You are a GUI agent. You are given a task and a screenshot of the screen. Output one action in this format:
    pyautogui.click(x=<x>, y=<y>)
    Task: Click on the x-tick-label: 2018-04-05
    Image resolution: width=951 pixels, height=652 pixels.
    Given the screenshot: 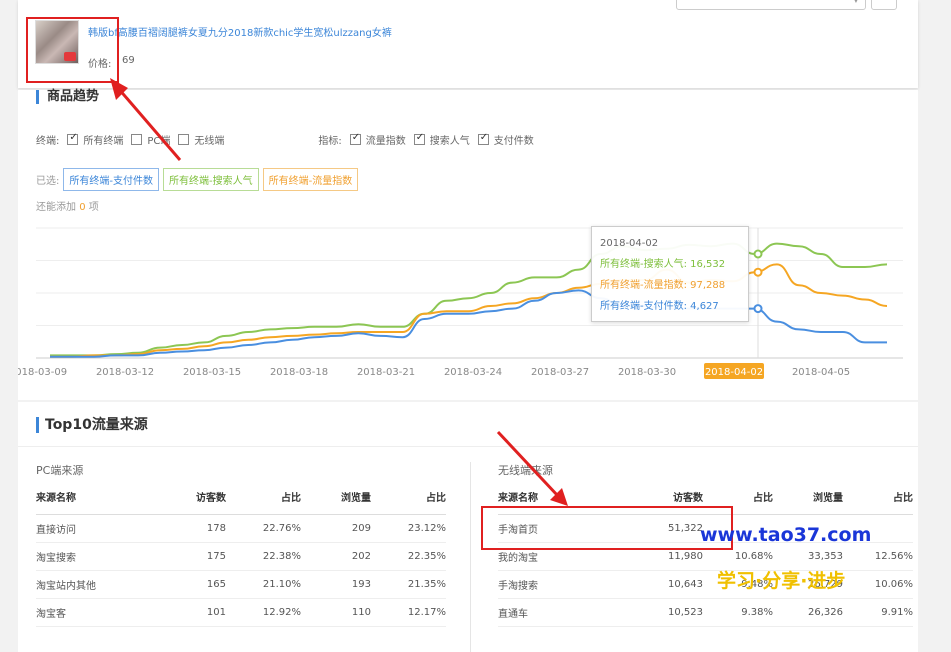 What is the action you would take?
    pyautogui.click(x=821, y=372)
    